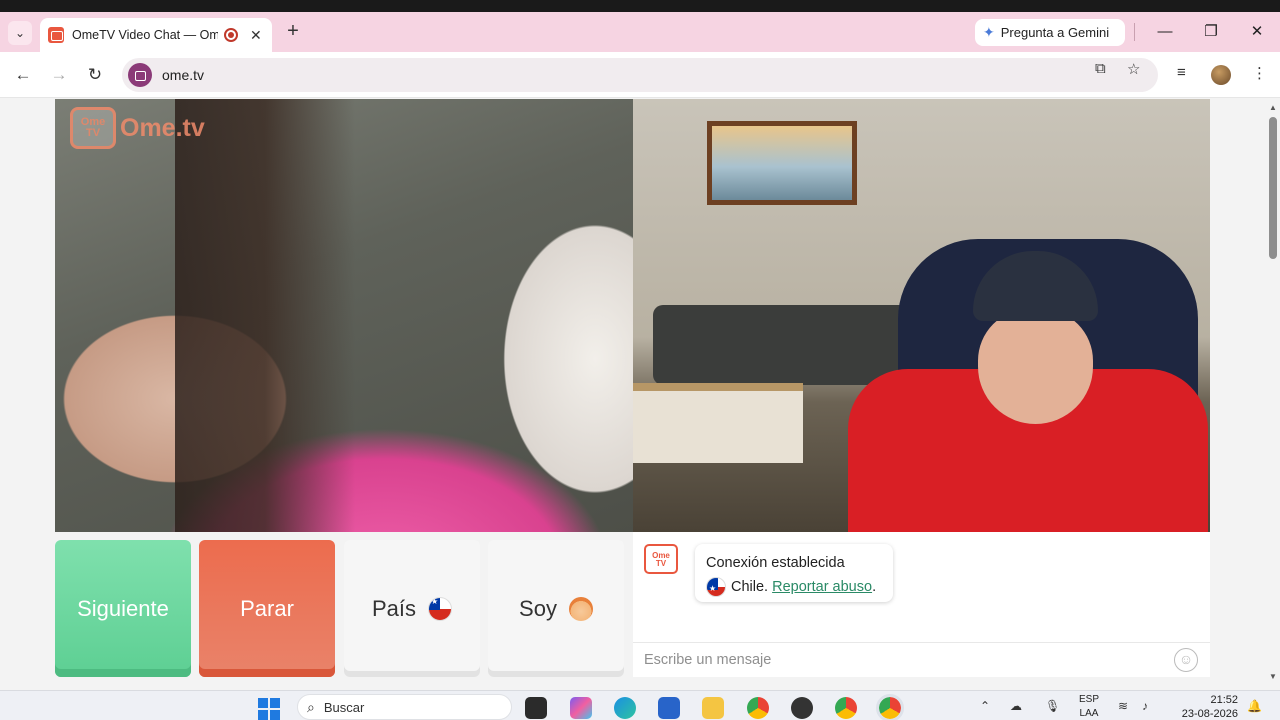  I want to click on url-text: ome.tv, so click(183, 75).